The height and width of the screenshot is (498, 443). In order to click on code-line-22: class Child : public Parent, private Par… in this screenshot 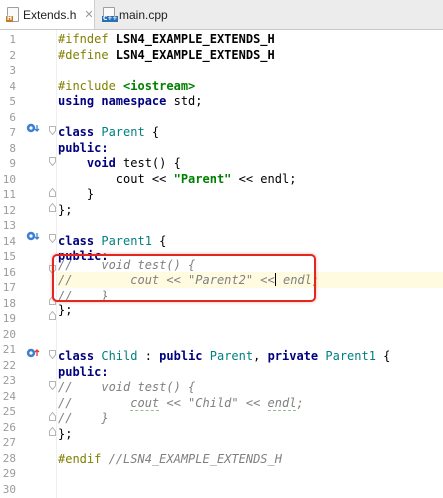, I will do `click(224, 357)`.